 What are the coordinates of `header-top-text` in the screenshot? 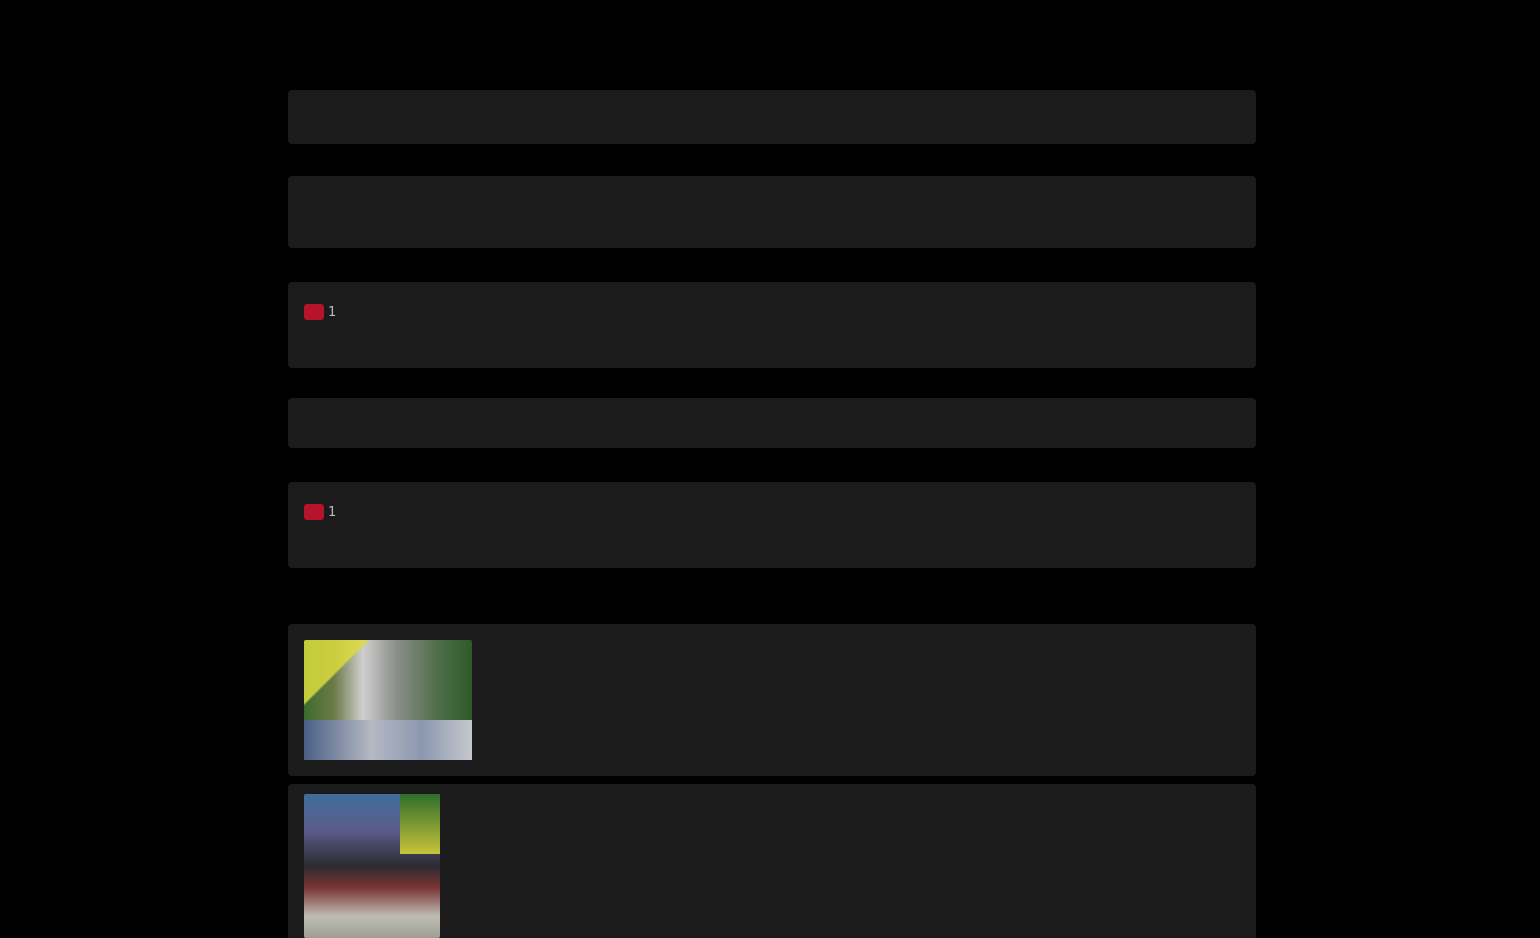 It's located at (772, 2).